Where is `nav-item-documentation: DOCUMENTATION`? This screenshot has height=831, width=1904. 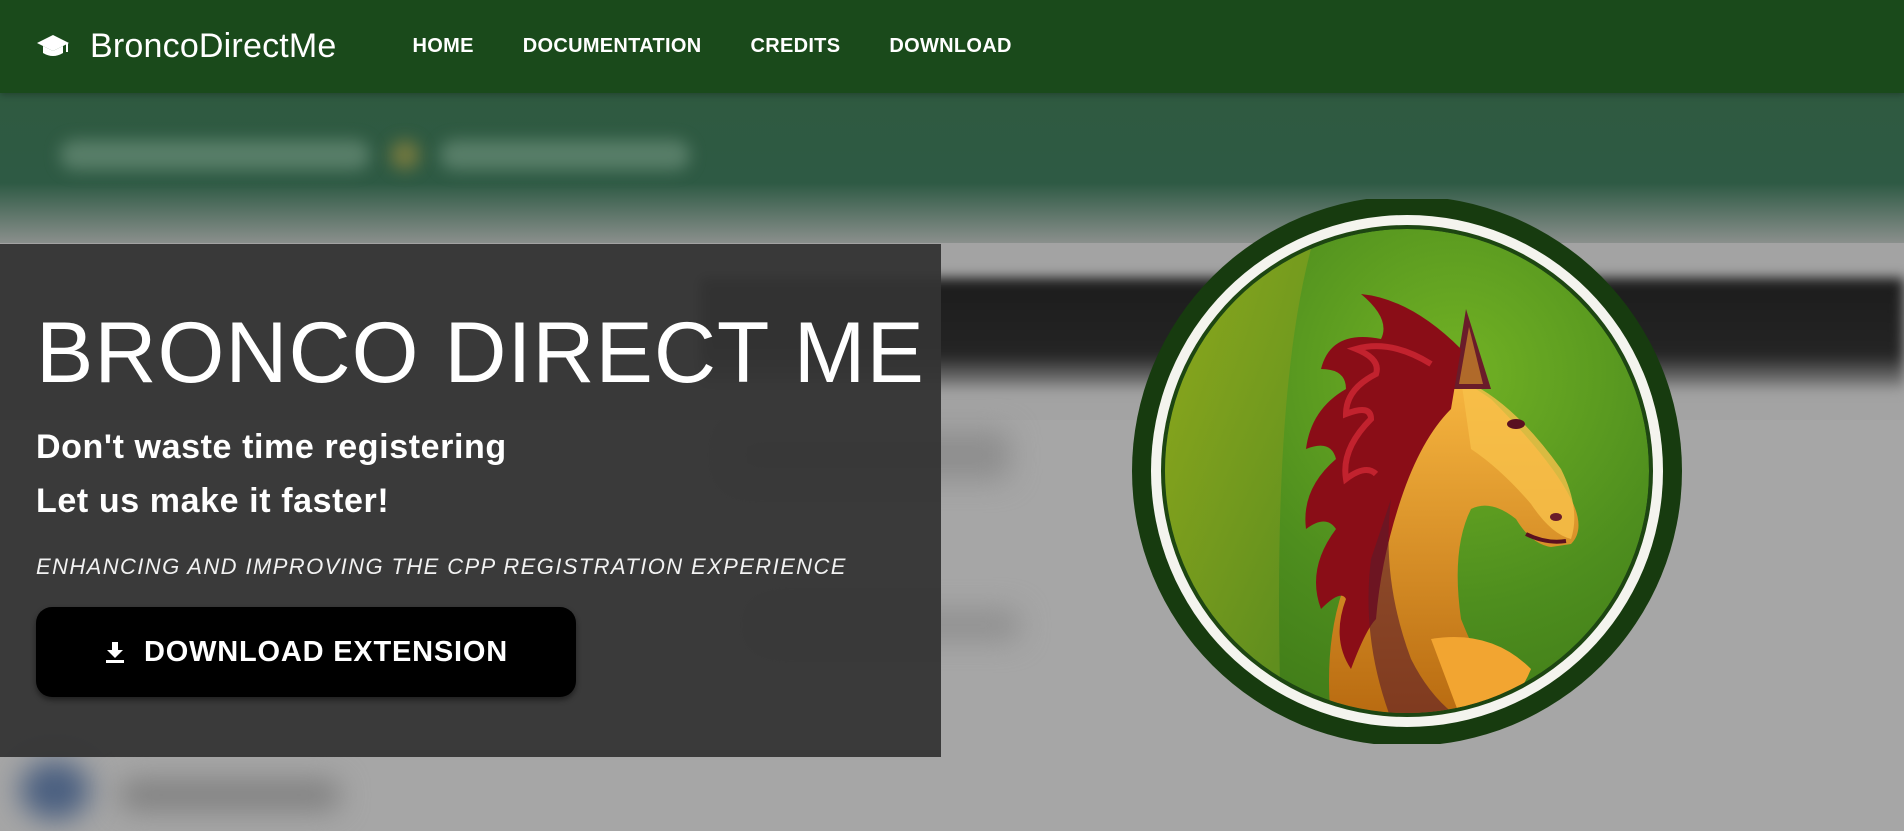
nav-item-documentation: DOCUMENTATION is located at coordinates (612, 46).